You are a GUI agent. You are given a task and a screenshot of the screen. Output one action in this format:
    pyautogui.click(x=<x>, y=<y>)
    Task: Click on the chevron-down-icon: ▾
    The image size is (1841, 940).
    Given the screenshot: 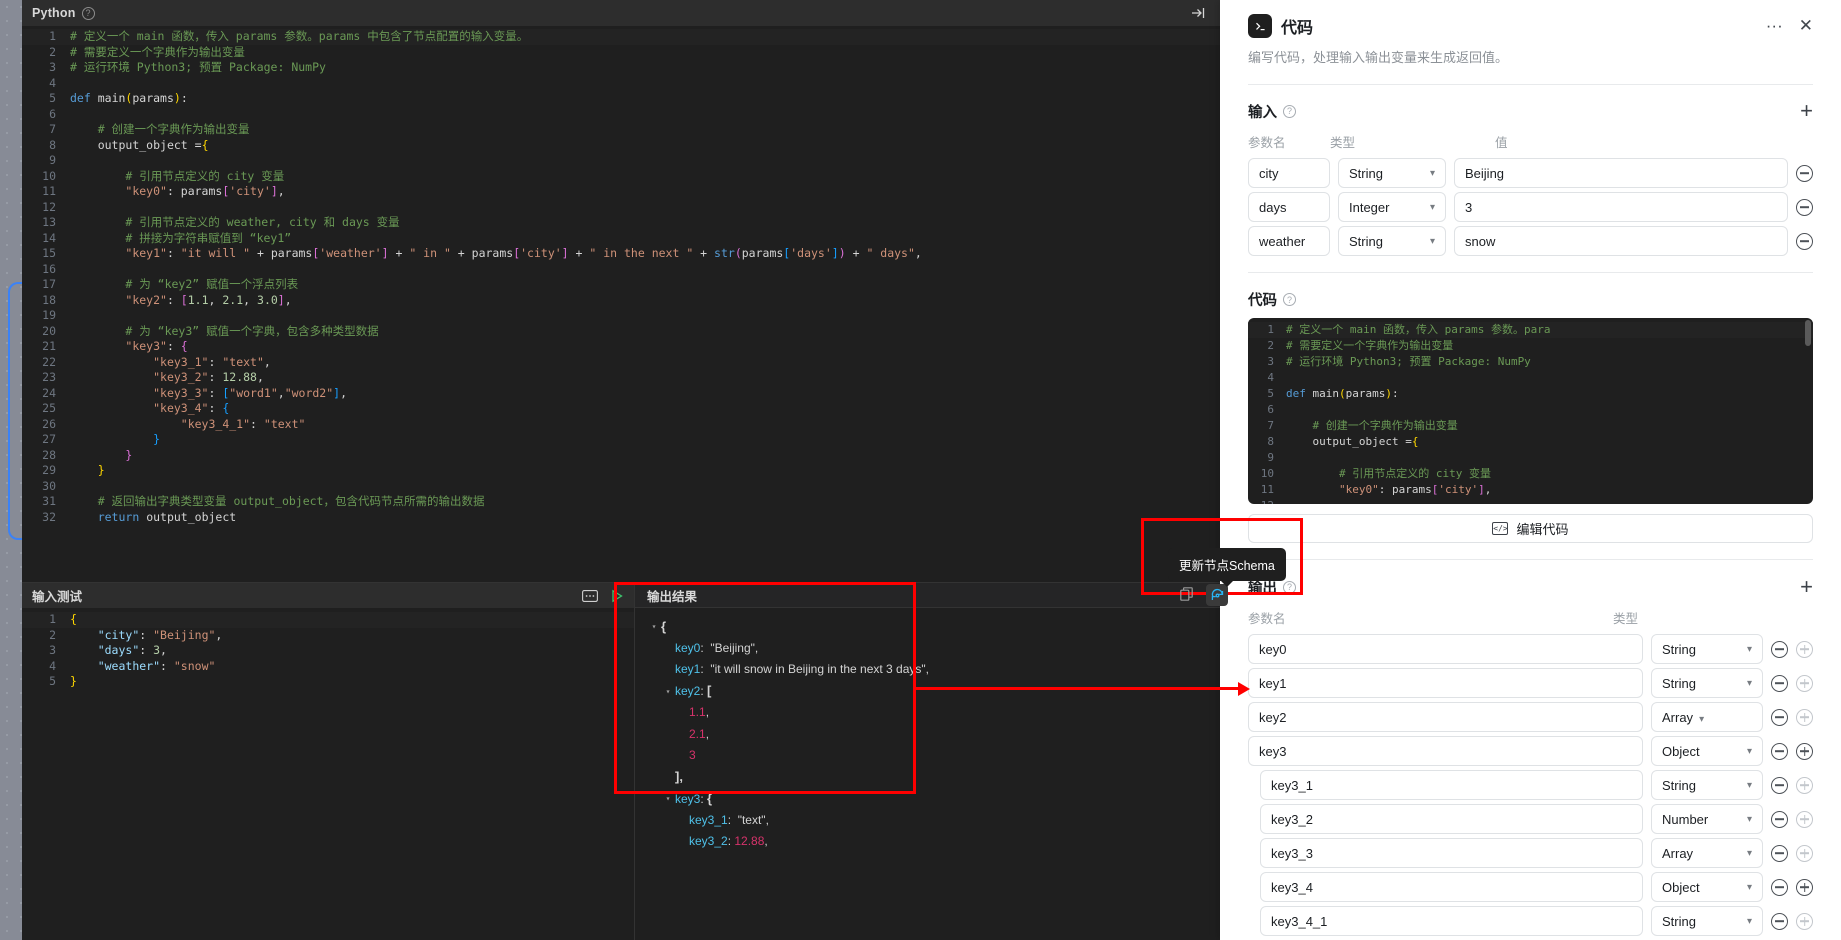 What is the action you would take?
    pyautogui.click(x=1749, y=921)
    